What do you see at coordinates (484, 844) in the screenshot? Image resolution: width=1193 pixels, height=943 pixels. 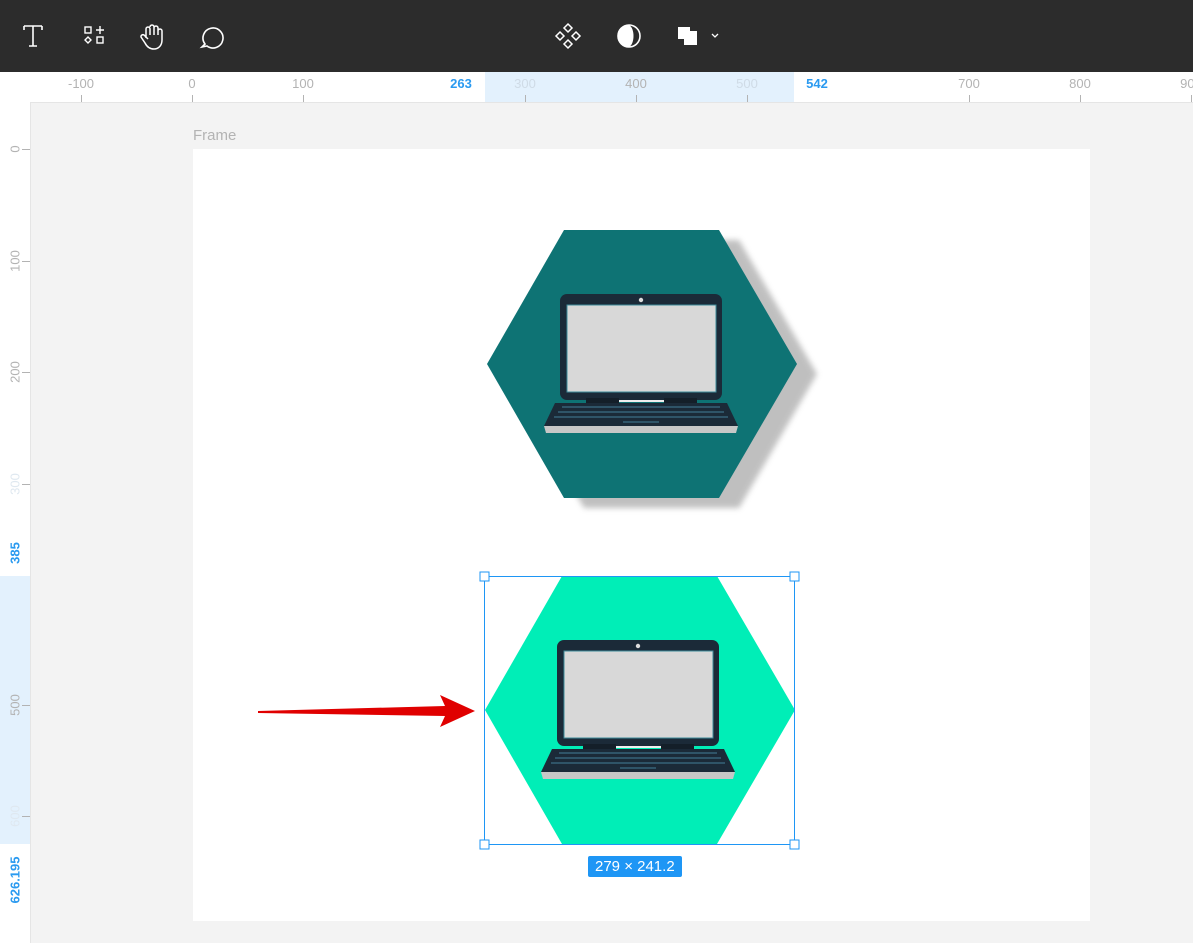 I see `resize-handle-sw` at bounding box center [484, 844].